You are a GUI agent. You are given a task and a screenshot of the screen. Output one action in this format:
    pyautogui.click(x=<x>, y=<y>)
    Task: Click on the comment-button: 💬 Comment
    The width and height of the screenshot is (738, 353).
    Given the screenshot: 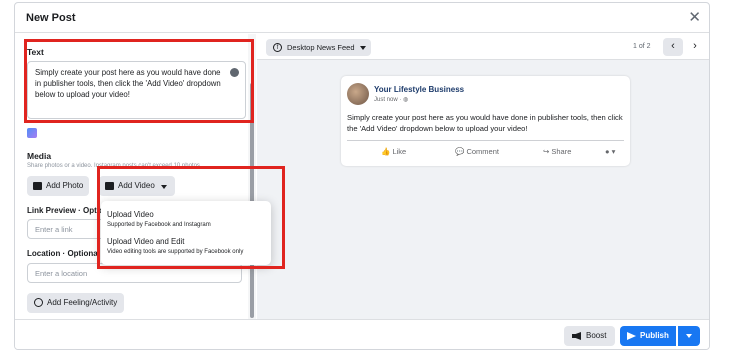 What is the action you would take?
    pyautogui.click(x=477, y=151)
    